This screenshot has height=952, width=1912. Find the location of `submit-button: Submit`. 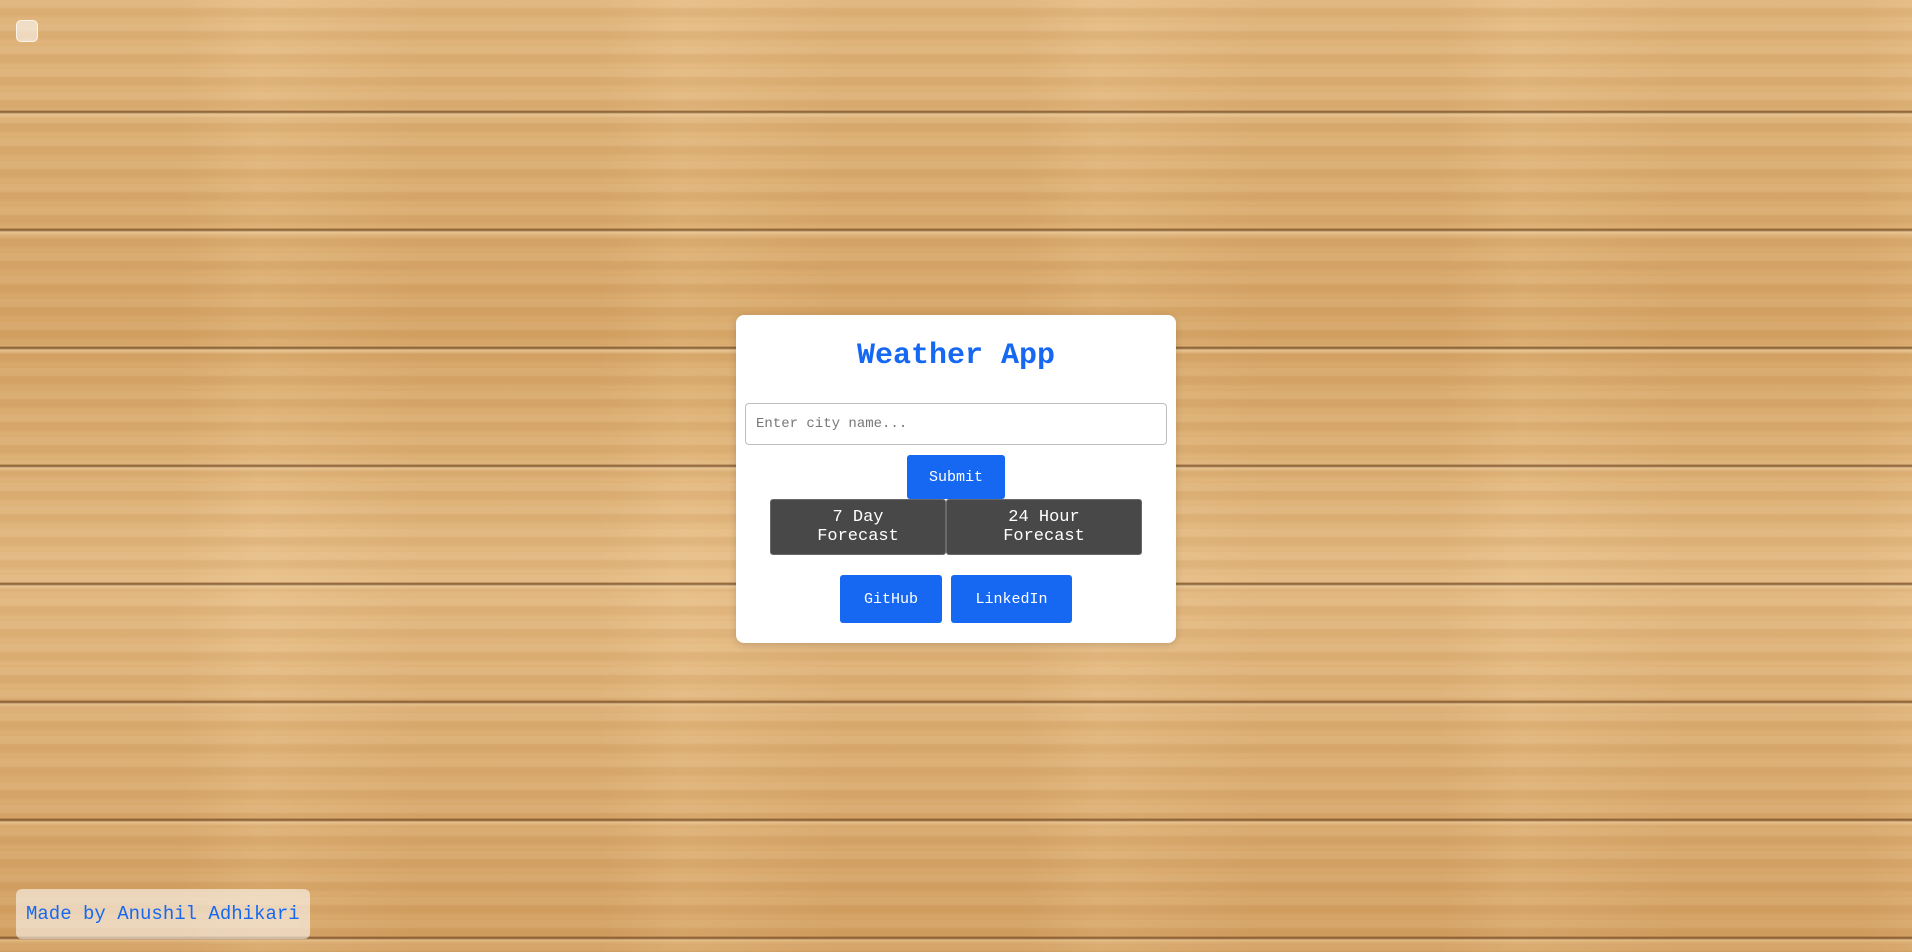

submit-button: Submit is located at coordinates (956, 477).